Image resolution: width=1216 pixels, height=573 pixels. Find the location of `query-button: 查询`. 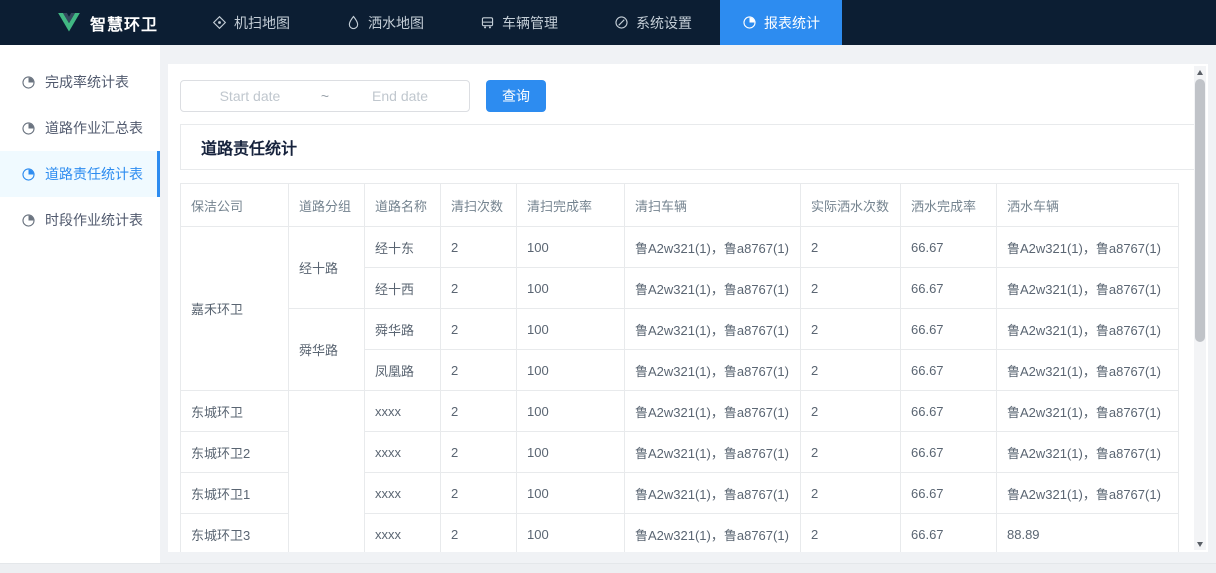

query-button: 查询 is located at coordinates (516, 96).